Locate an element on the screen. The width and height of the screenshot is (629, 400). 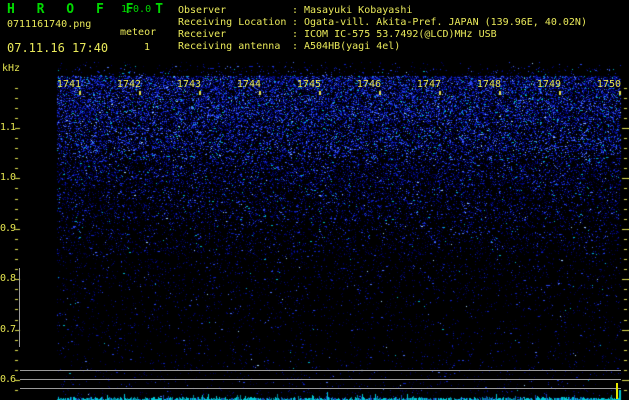
info-label: Receiver is located at coordinates (202, 34).